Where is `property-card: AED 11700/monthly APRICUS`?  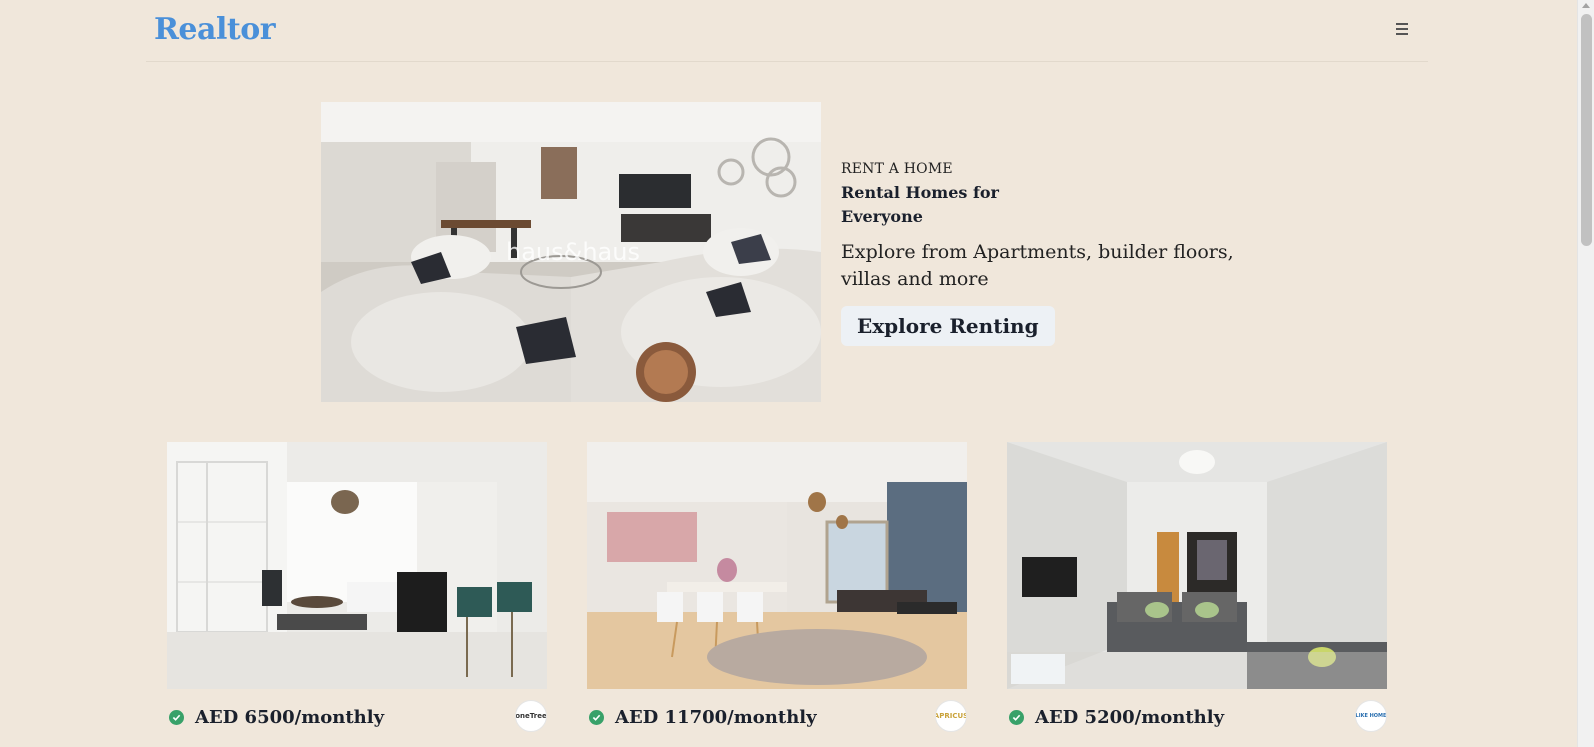 property-card: AED 11700/monthly APRICUS is located at coordinates (777, 594).